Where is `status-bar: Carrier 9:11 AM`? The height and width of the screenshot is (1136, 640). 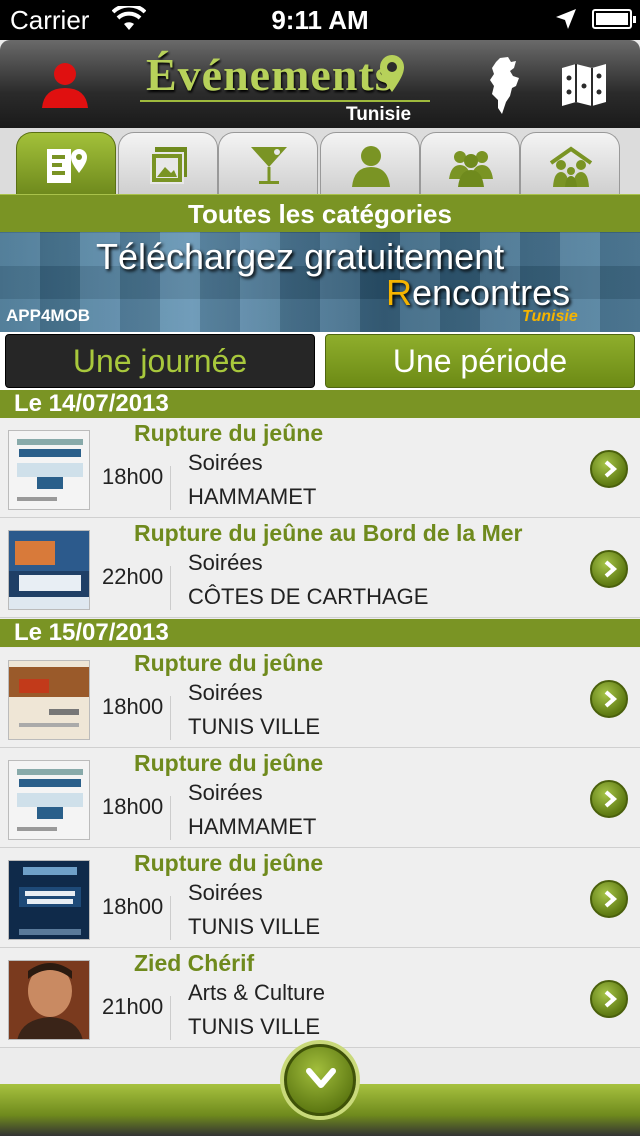 status-bar: Carrier 9:11 AM is located at coordinates (320, 20).